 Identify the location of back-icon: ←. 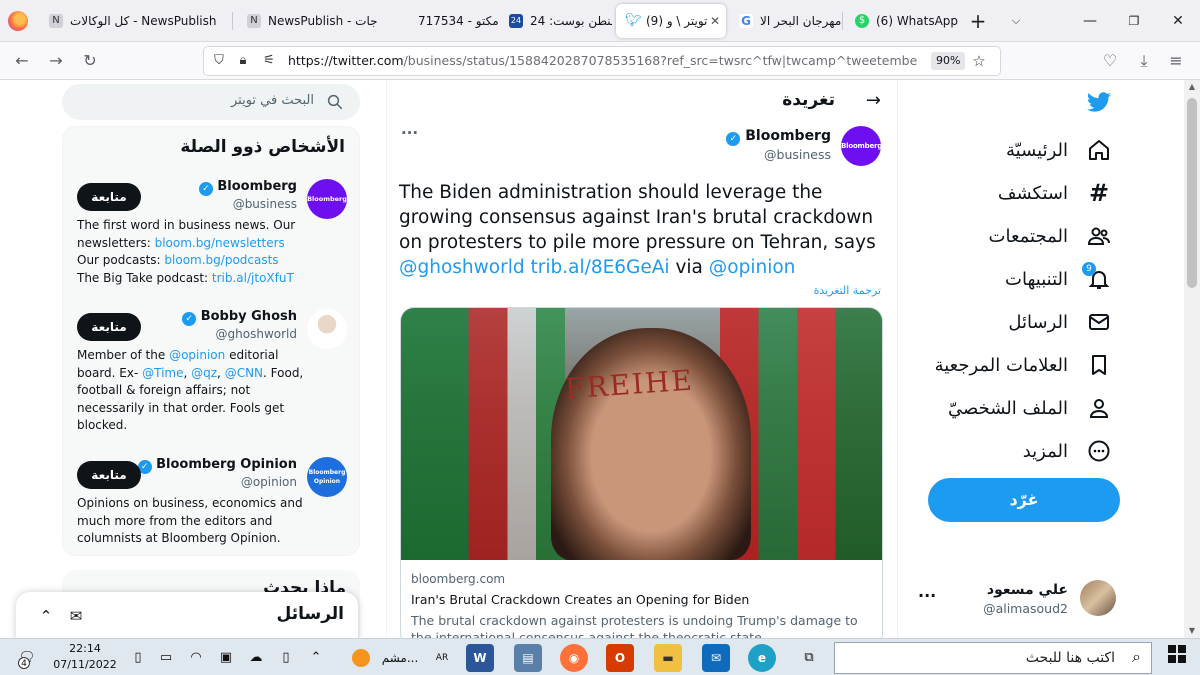
(22, 61).